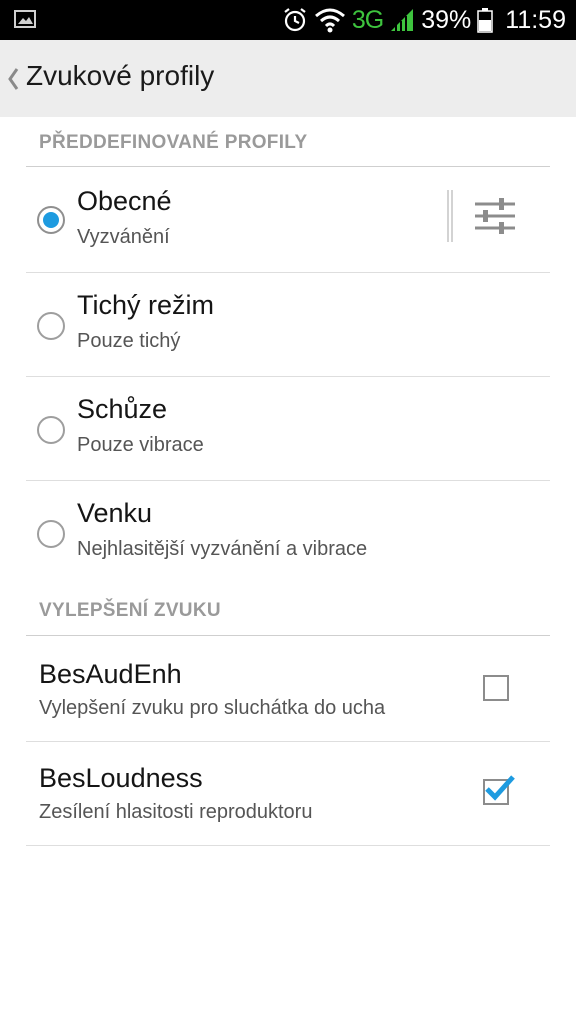 The height and width of the screenshot is (1024, 576). Describe the element at coordinates (288, 428) in the screenshot. I see `profile-item-schuze: Schůze Pouze vibrace` at that location.